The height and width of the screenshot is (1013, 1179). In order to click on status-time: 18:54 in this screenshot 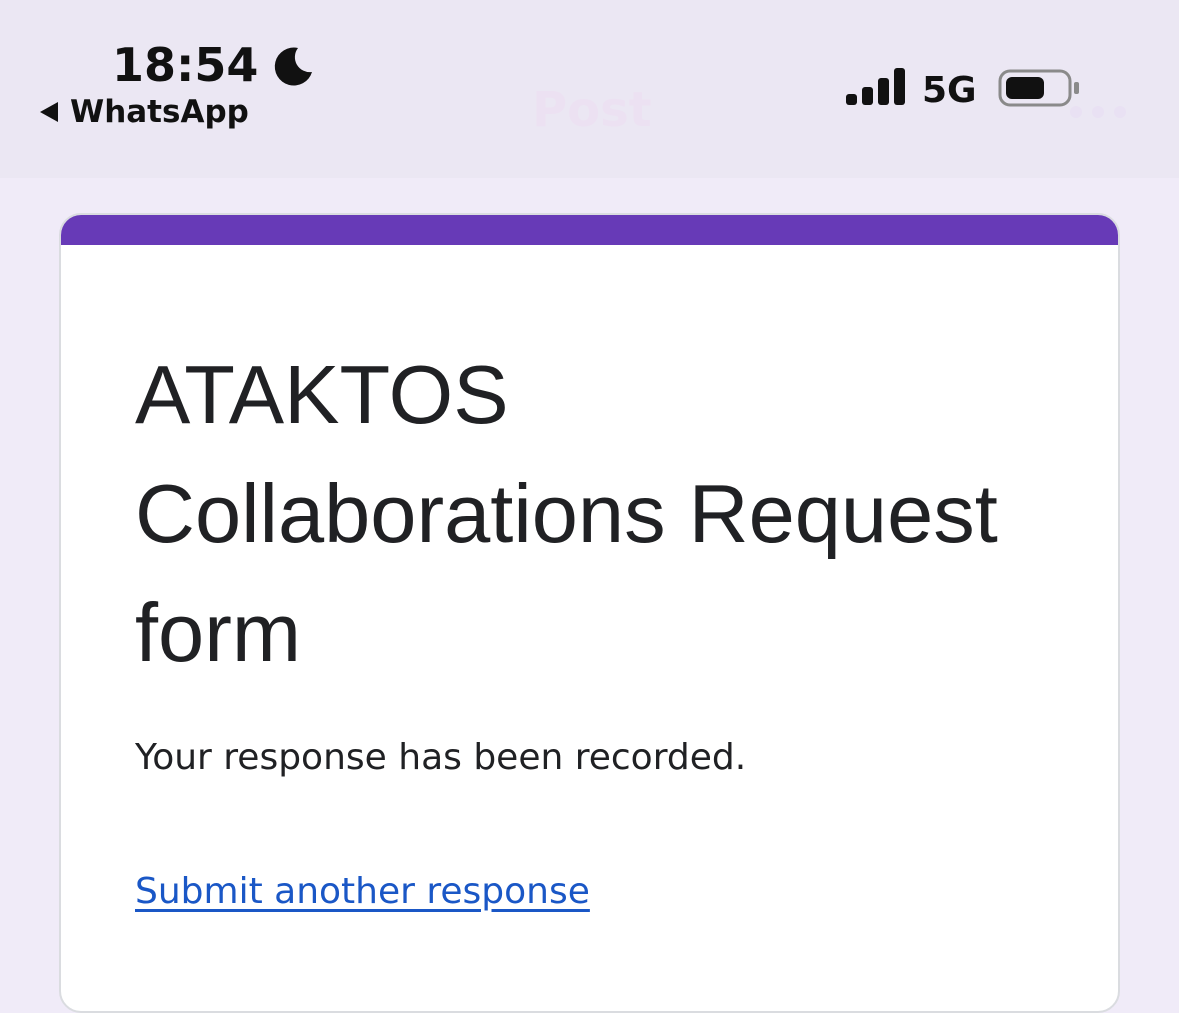, I will do `click(185, 65)`.